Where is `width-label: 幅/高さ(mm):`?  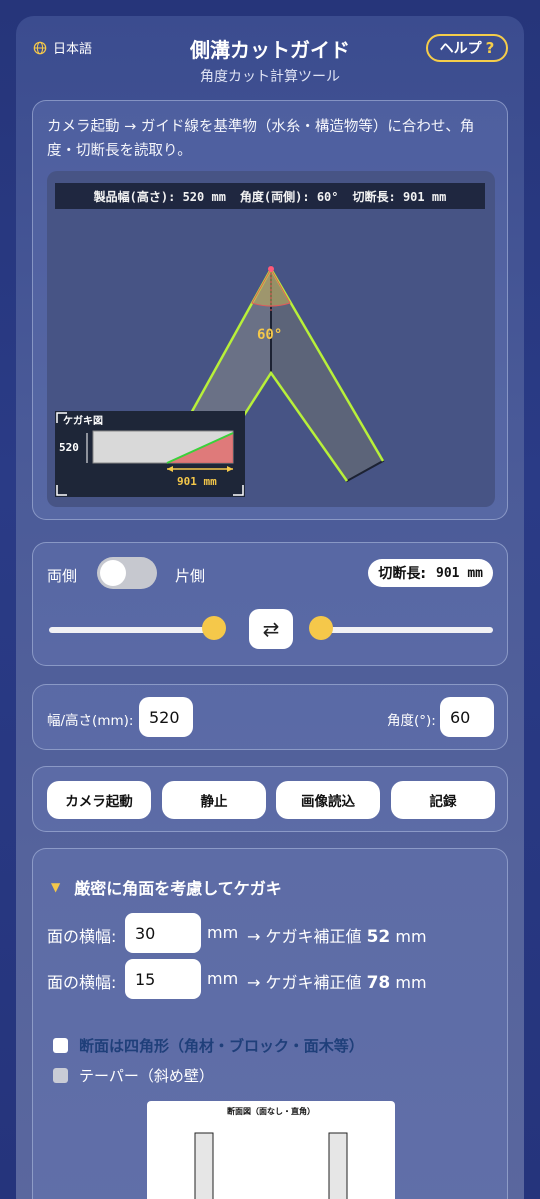 width-label: 幅/高さ(mm): is located at coordinates (90, 721).